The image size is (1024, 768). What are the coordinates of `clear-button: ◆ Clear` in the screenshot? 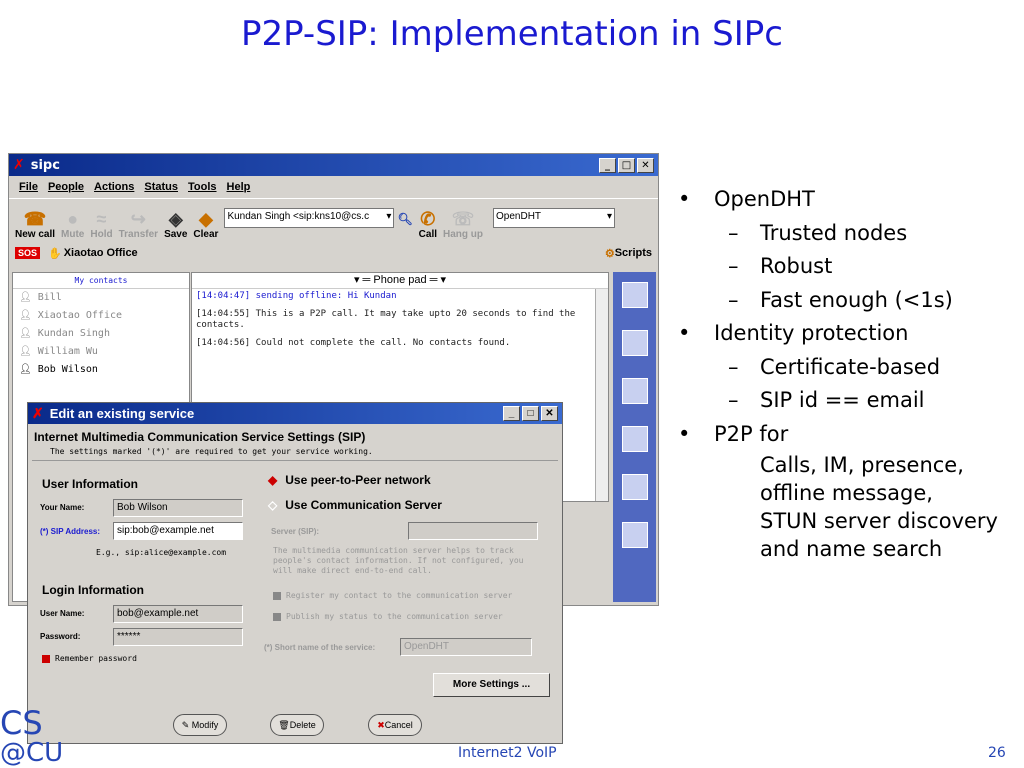 It's located at (205, 224).